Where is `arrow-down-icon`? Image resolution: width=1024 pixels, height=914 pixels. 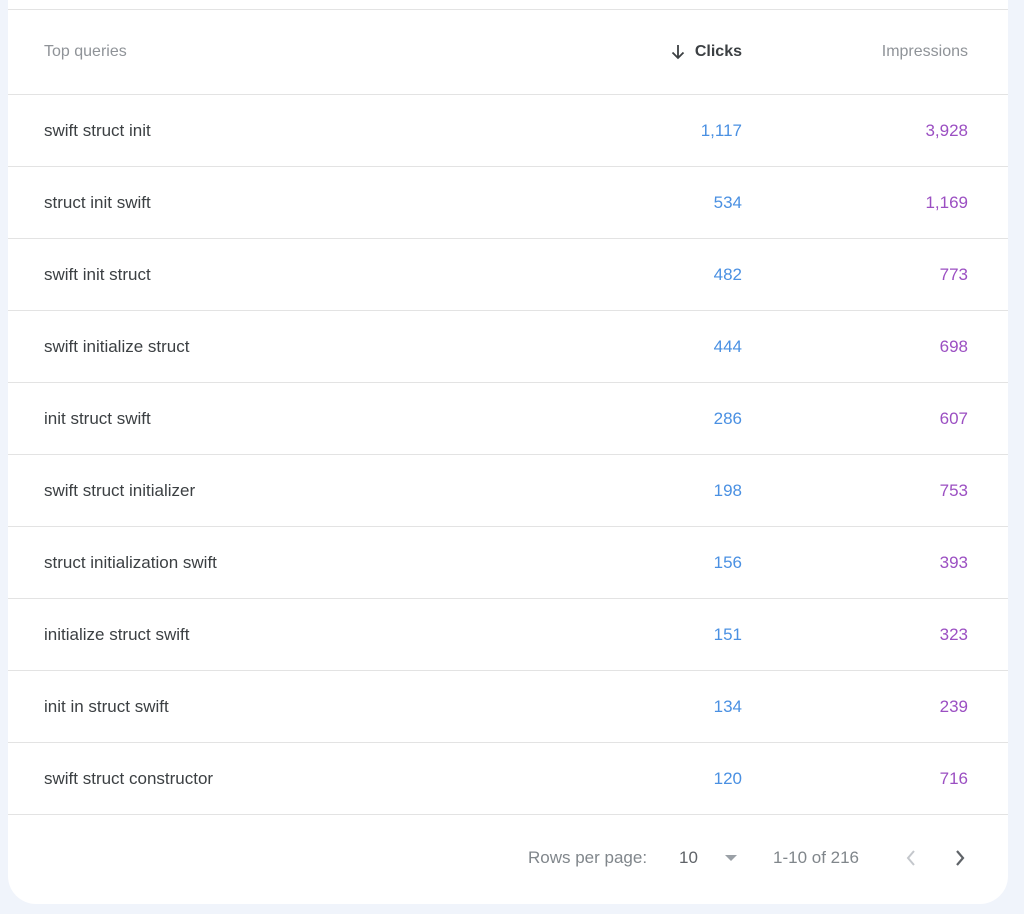
arrow-down-icon is located at coordinates (677, 52).